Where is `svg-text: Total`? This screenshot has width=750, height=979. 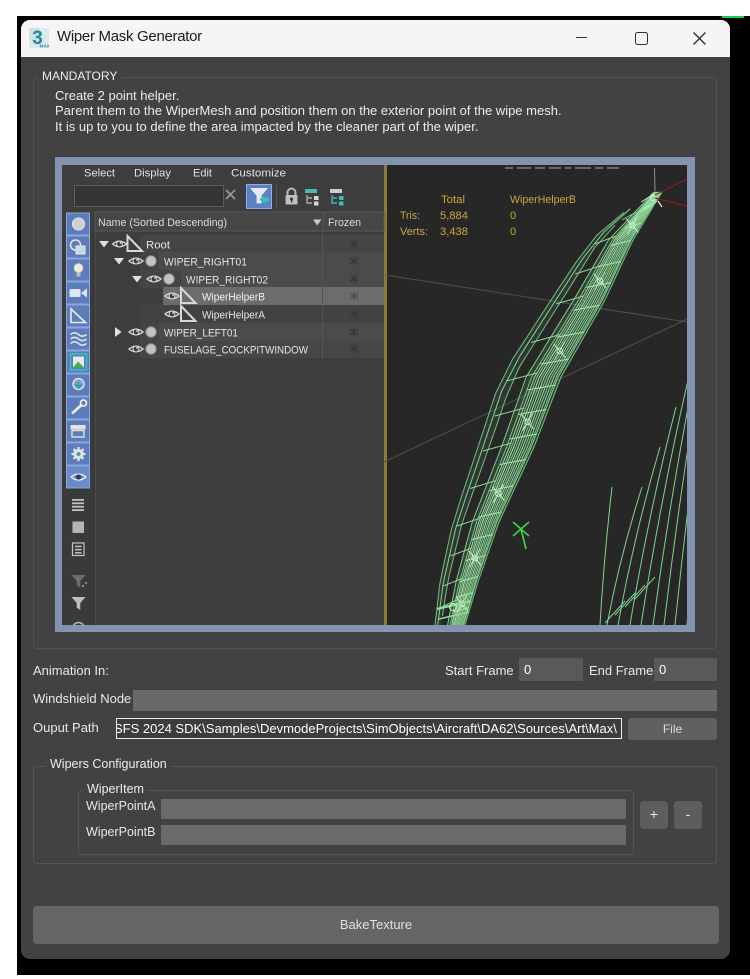
svg-text: Total is located at coordinates (453, 200).